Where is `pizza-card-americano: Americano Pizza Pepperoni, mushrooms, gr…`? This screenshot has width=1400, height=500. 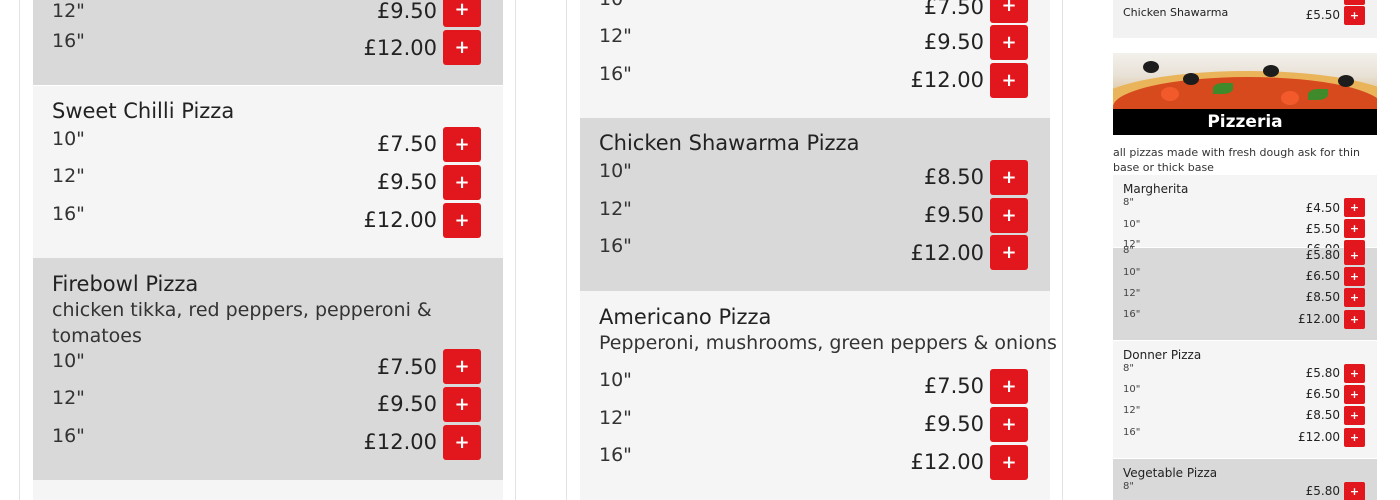
pizza-card-americano: Americano Pizza Pepperoni, mushrooms, gr… is located at coordinates (818, 395).